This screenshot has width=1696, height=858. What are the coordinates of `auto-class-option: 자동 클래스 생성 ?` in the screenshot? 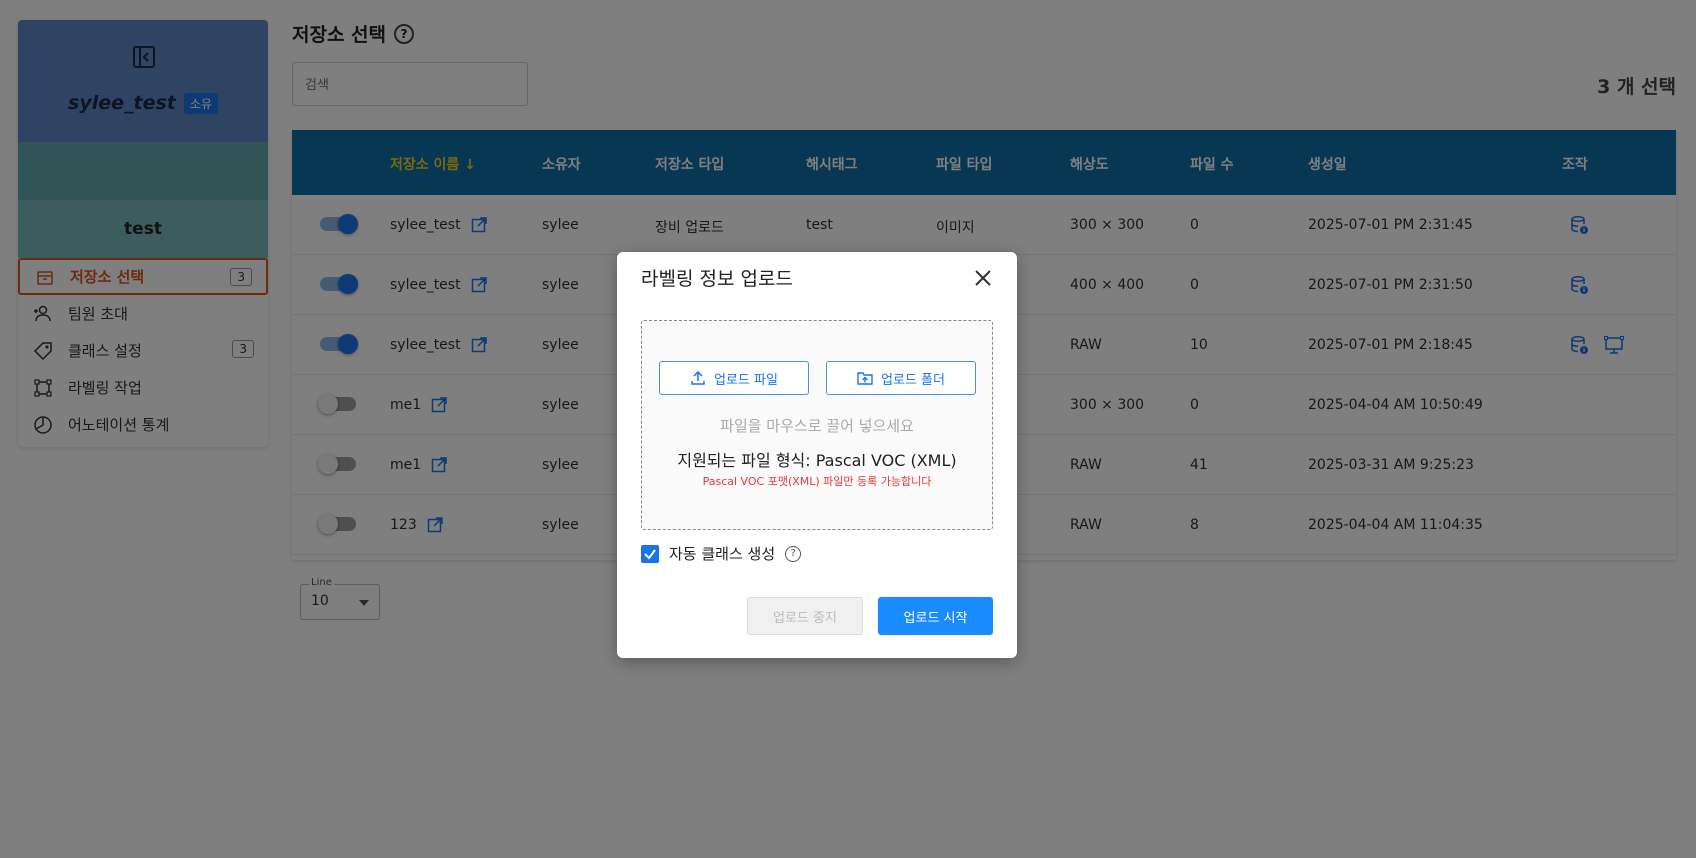 It's located at (721, 553).